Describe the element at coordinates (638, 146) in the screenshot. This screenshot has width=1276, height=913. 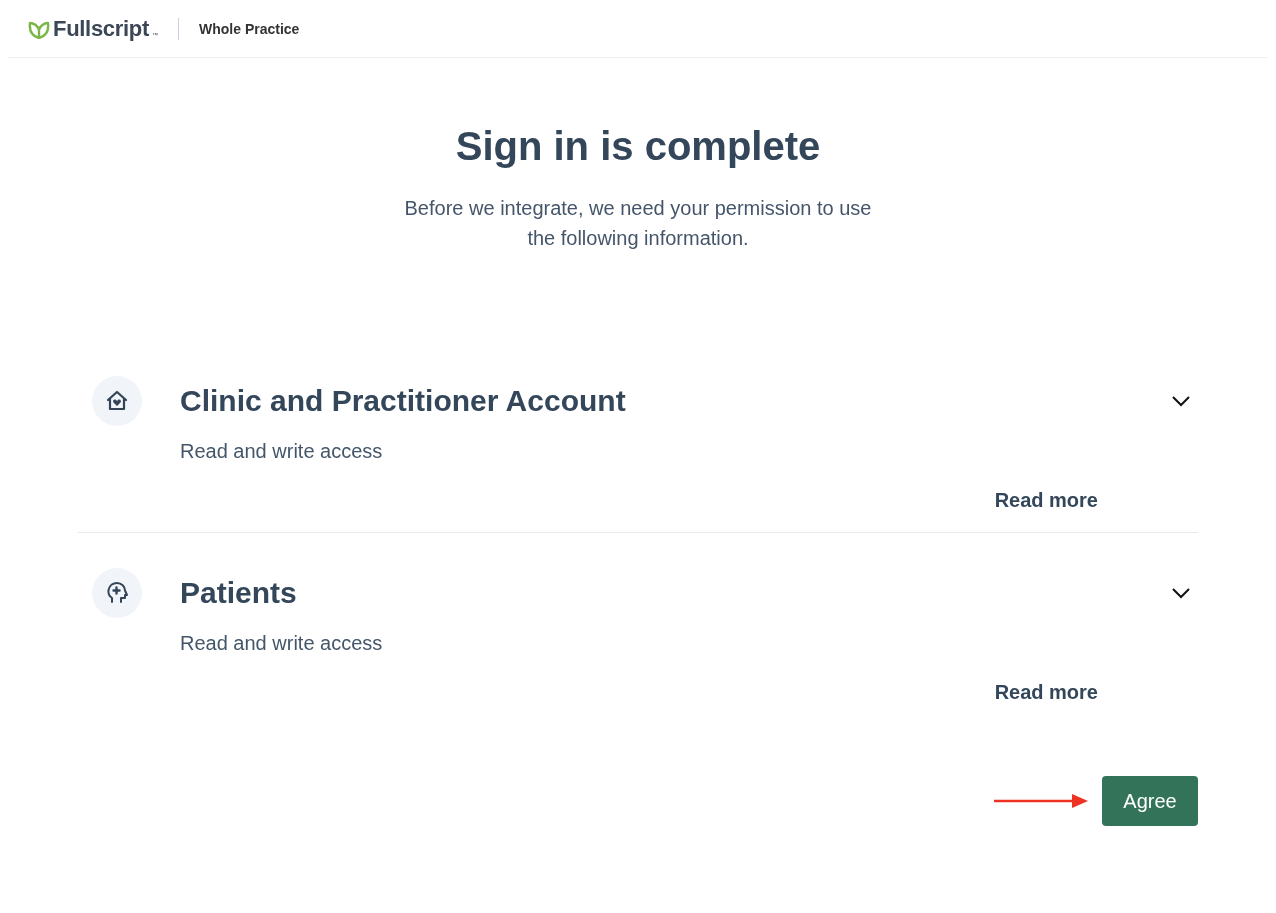
I see `page-title: Sign in is complete` at that location.